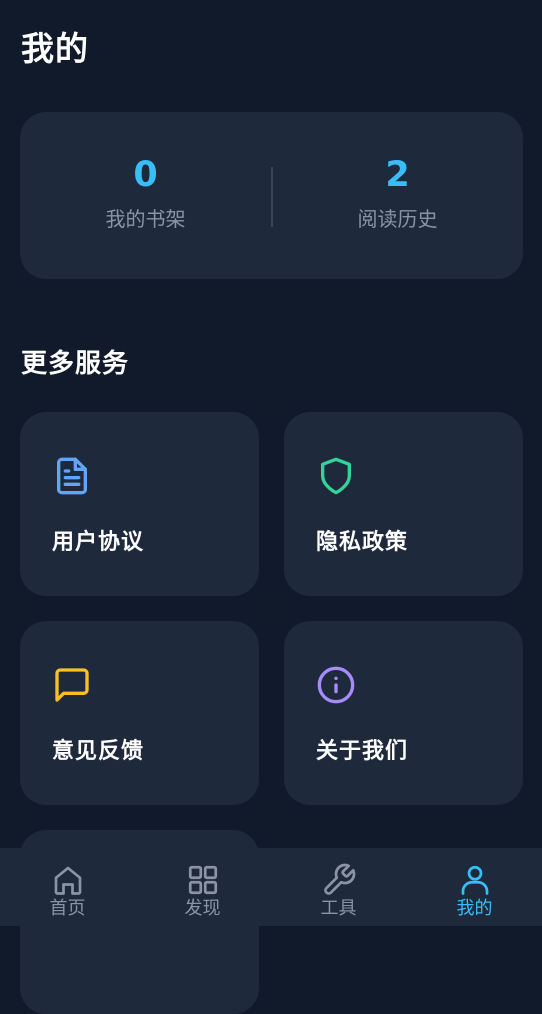 This screenshot has height=1014, width=542. Describe the element at coordinates (67, 880) in the screenshot. I see `home-icon` at that location.